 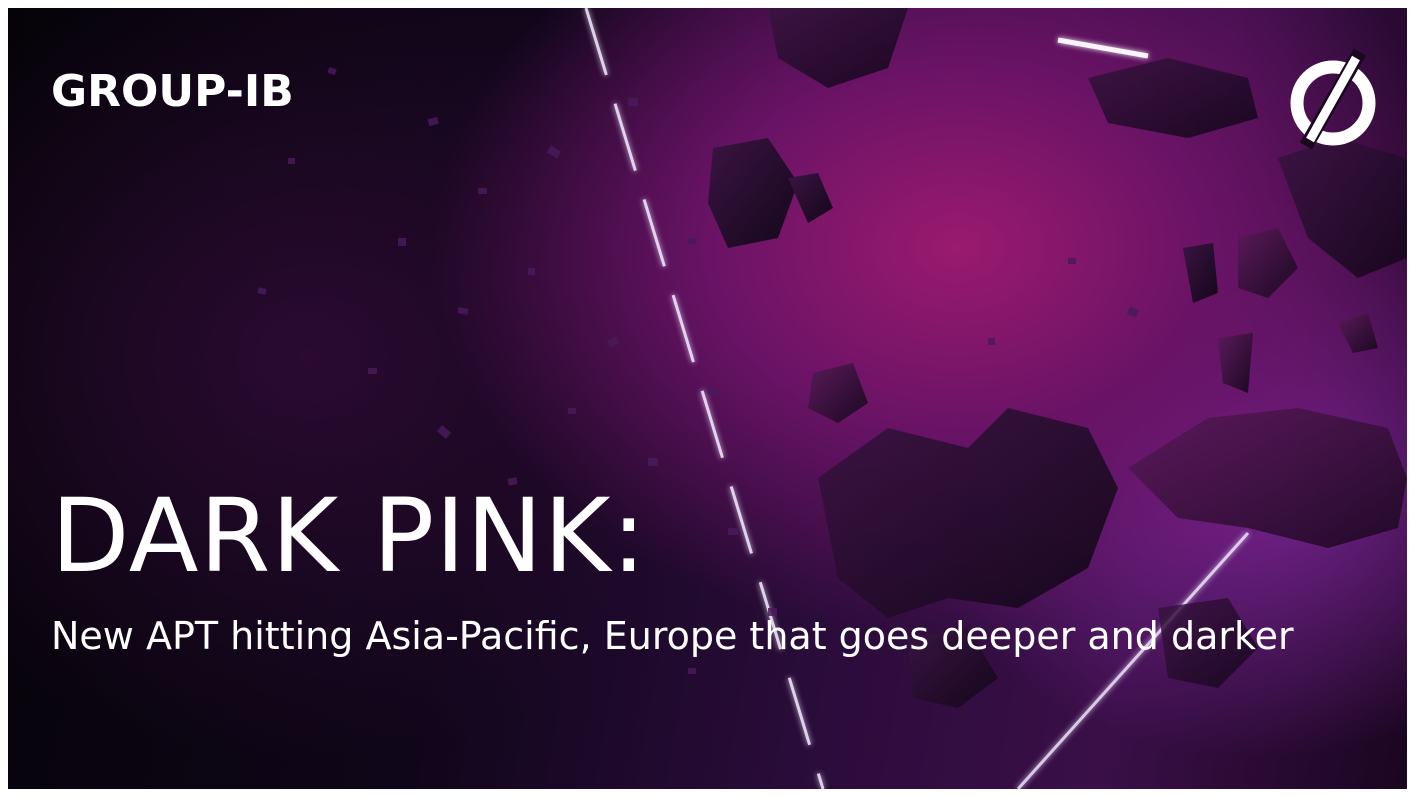 I want to click on group-ib-wordmark: GROUP-IB, so click(x=172, y=91).